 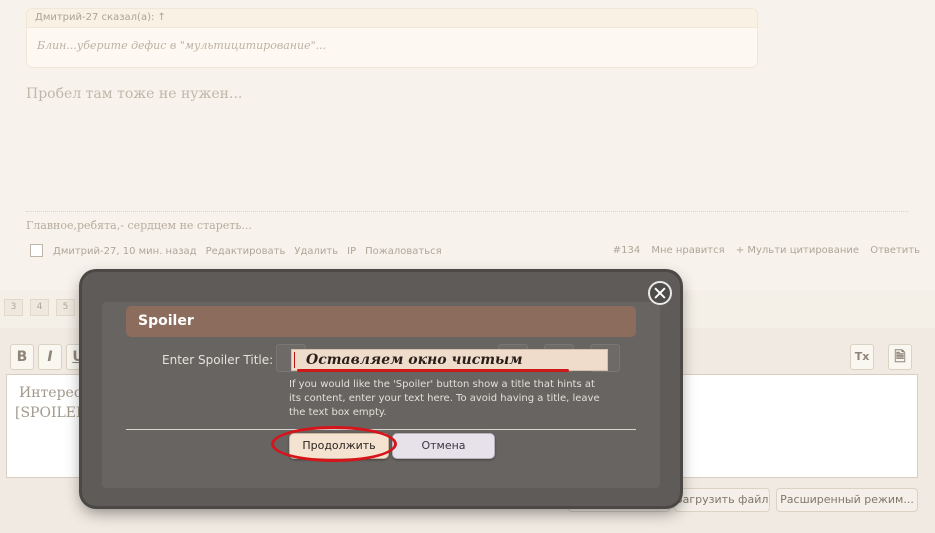 I want to click on close-icon: ✕, so click(x=660, y=294).